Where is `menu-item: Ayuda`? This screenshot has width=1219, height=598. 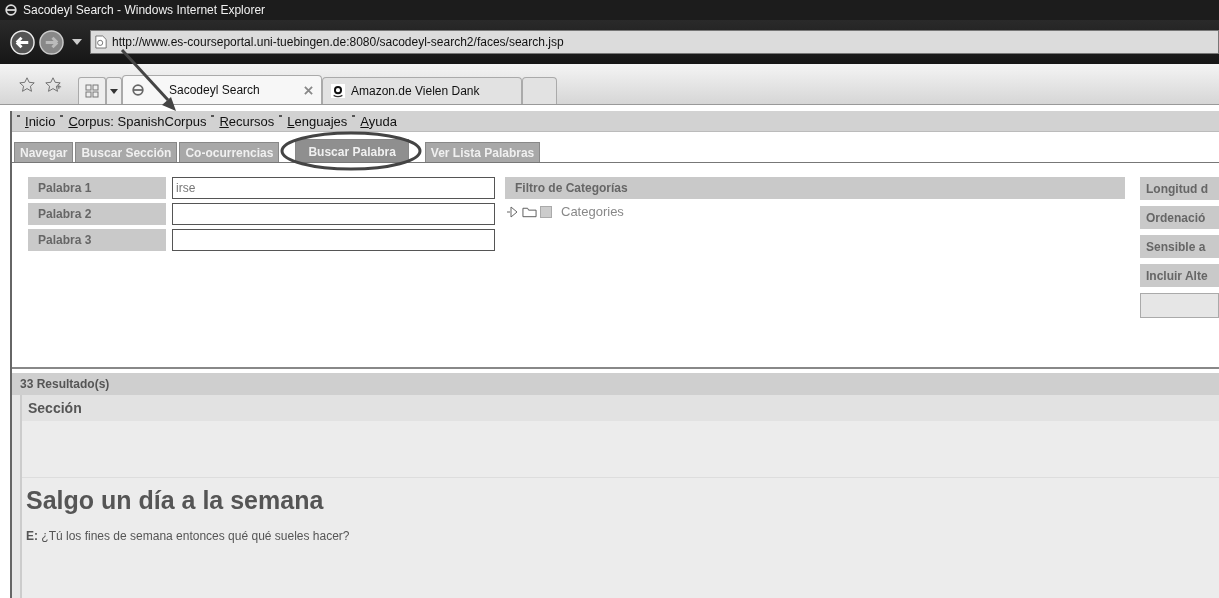
menu-item: Ayuda is located at coordinates (378, 121).